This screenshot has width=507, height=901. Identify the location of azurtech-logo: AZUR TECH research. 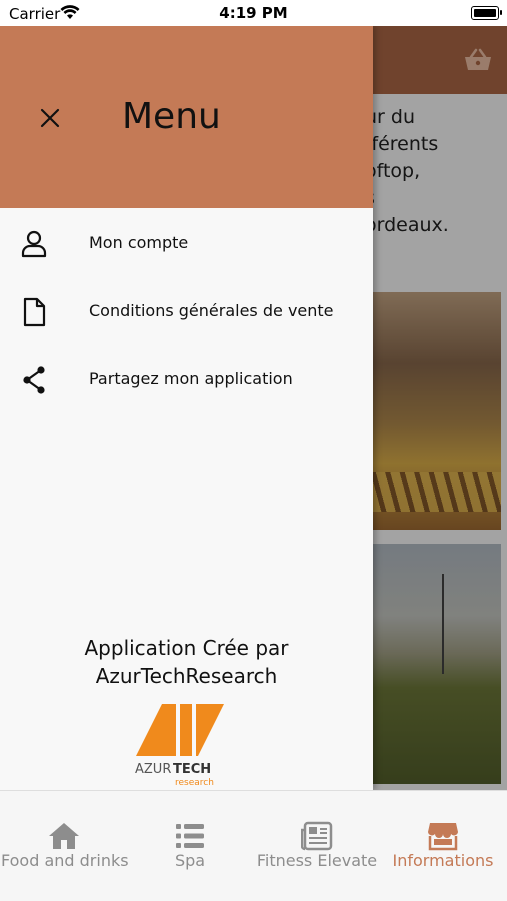
(179, 746).